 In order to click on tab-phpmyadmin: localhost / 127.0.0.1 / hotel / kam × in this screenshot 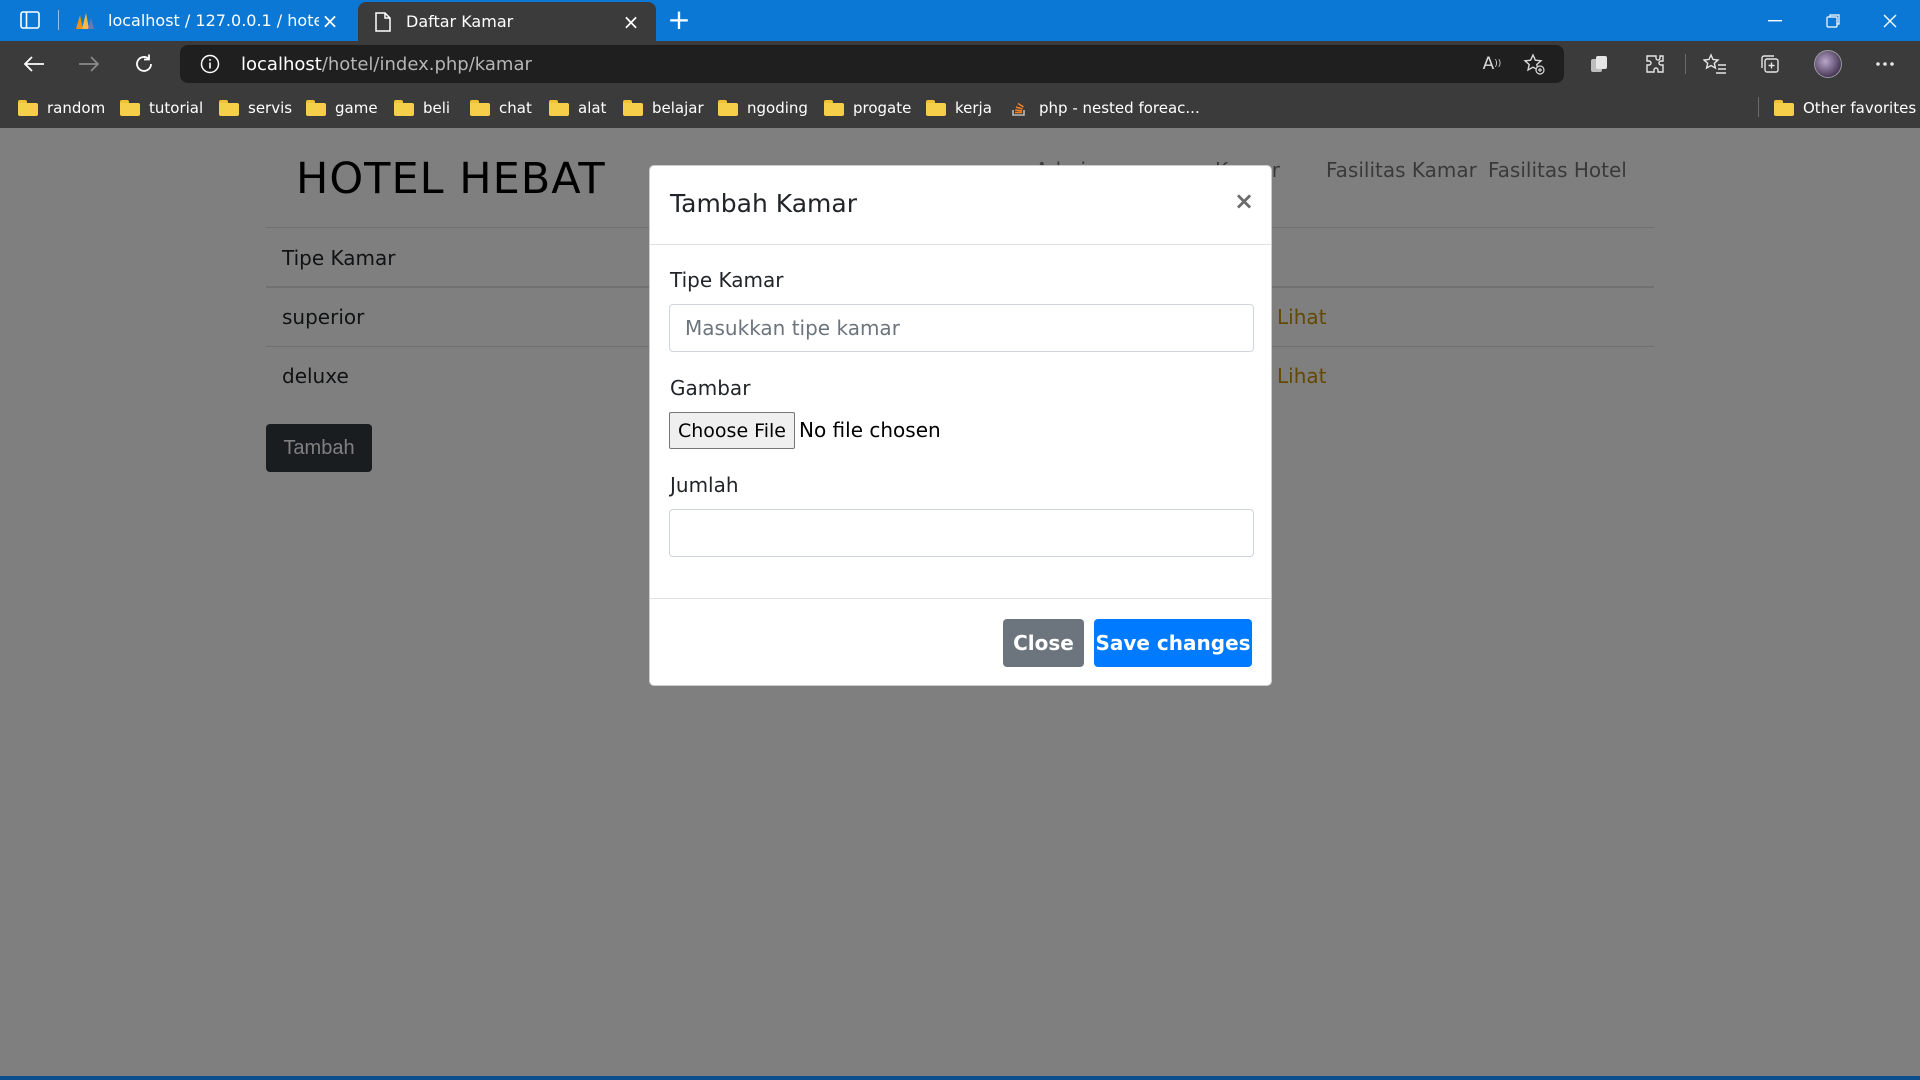, I will do `click(207, 20)`.